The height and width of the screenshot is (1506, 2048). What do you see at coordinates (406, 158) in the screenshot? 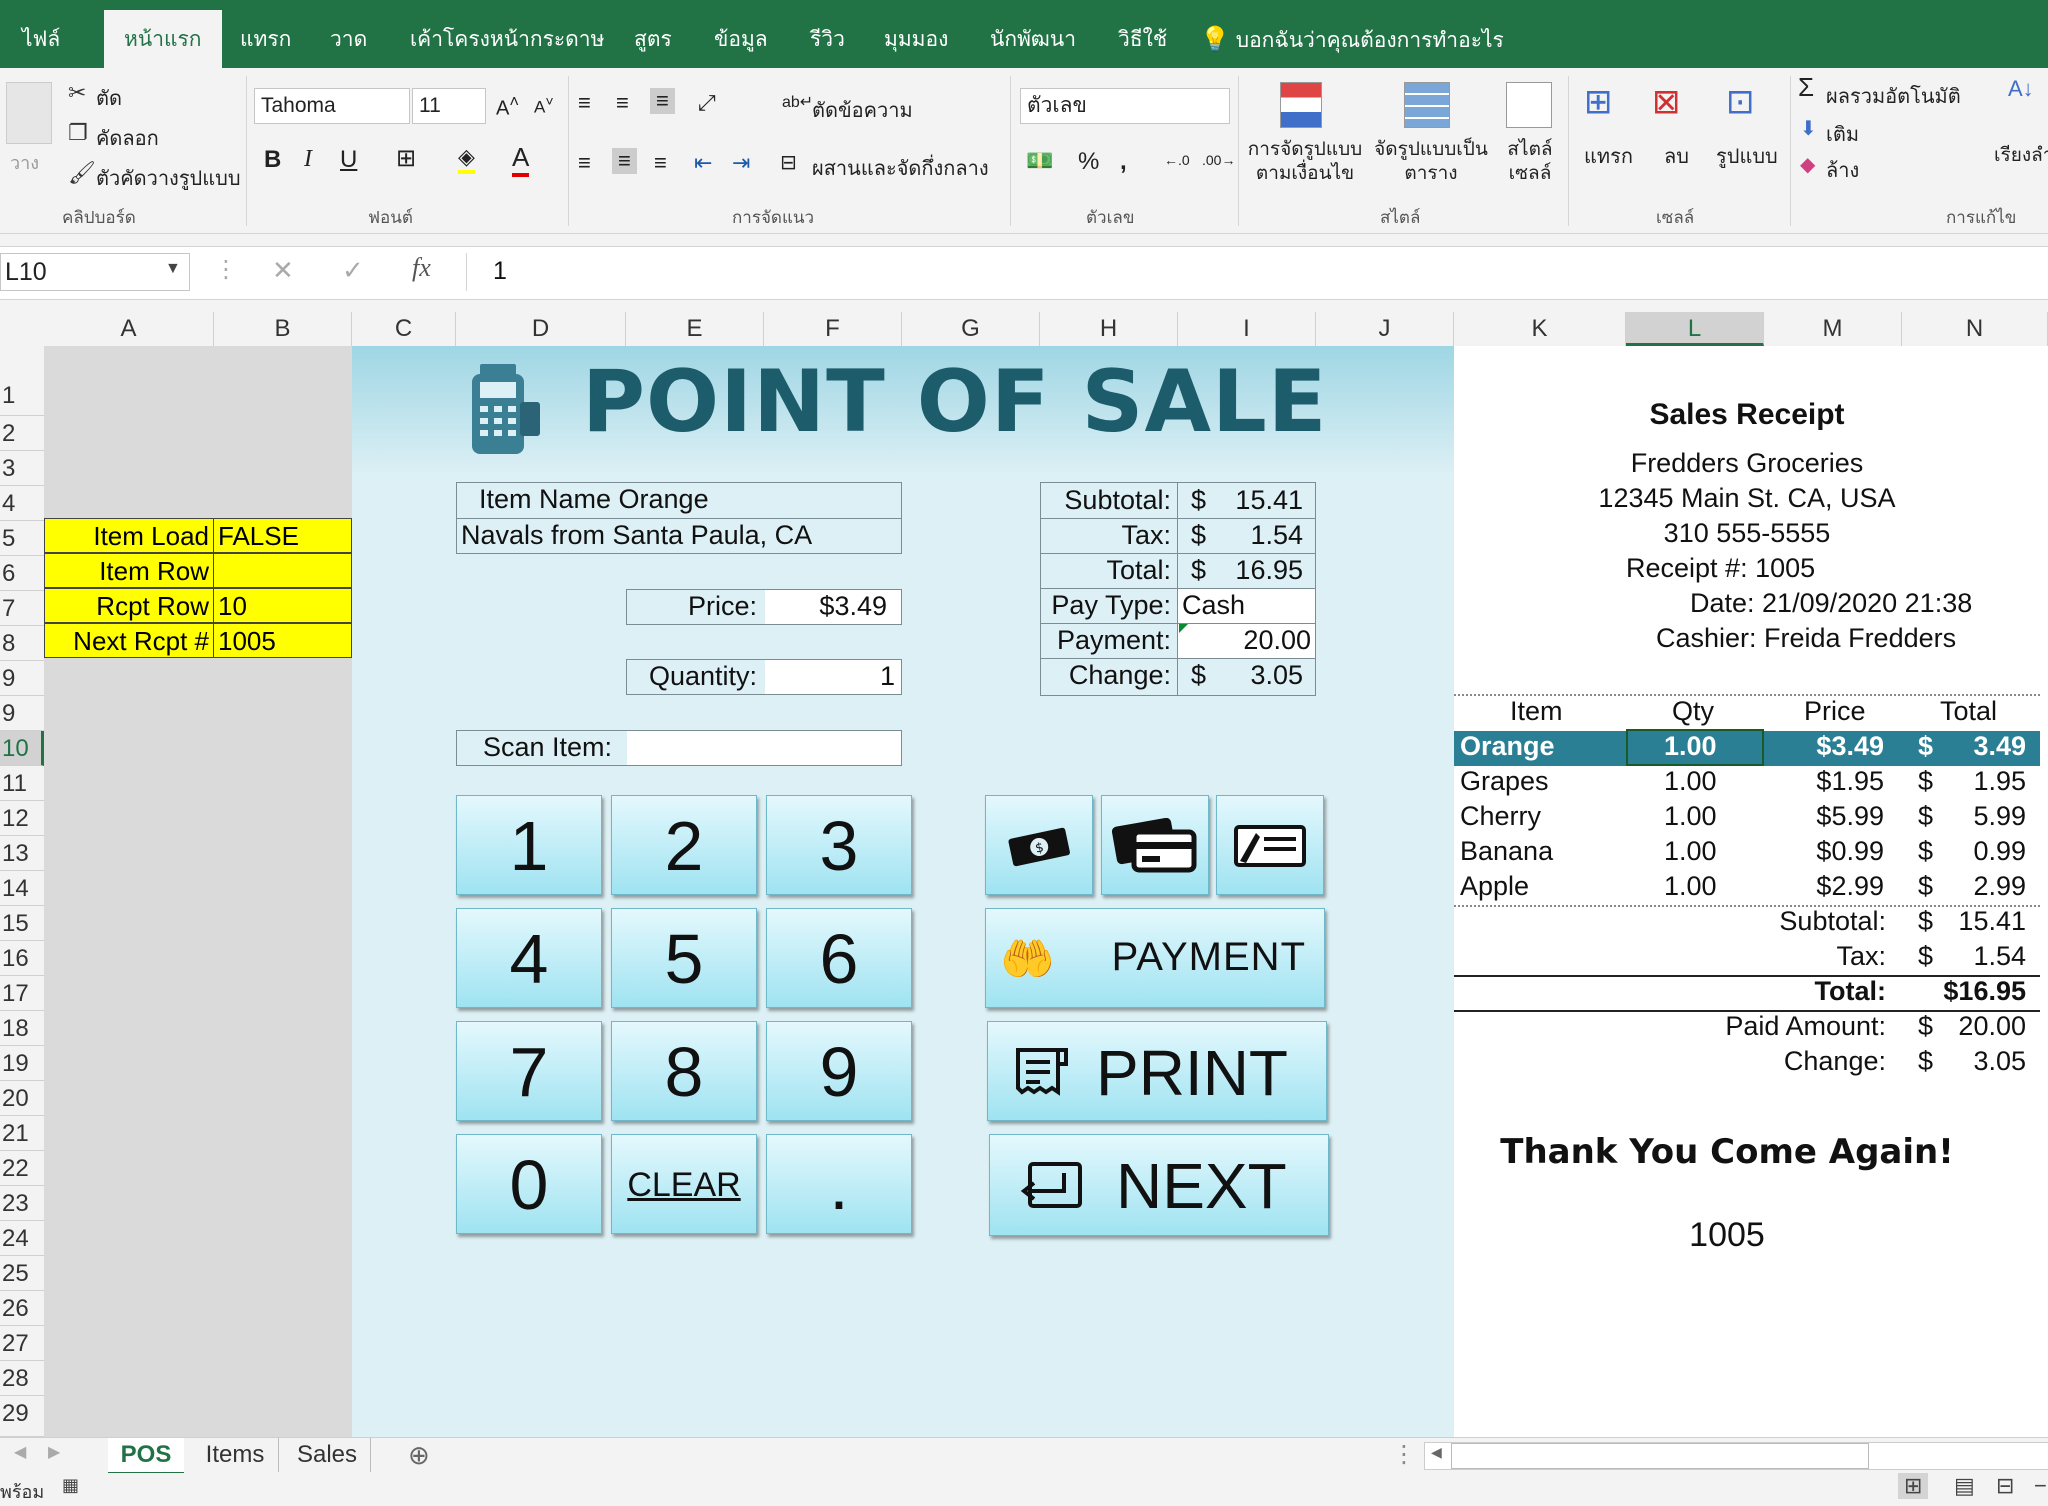
I see `borders-icon: ⊞` at bounding box center [406, 158].